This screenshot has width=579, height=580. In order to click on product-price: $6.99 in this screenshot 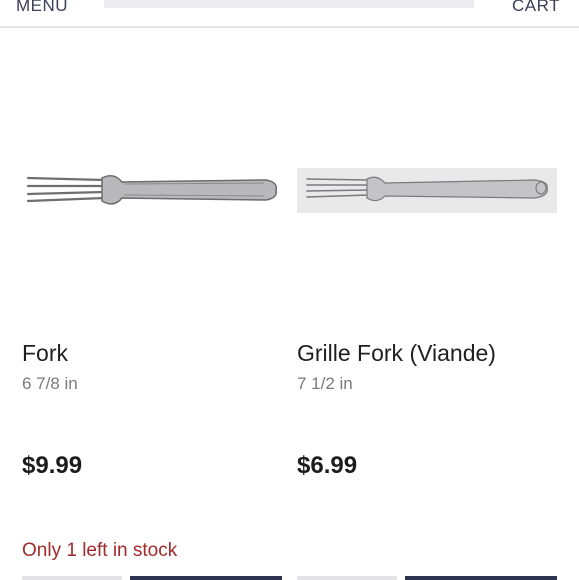, I will do `click(327, 465)`.